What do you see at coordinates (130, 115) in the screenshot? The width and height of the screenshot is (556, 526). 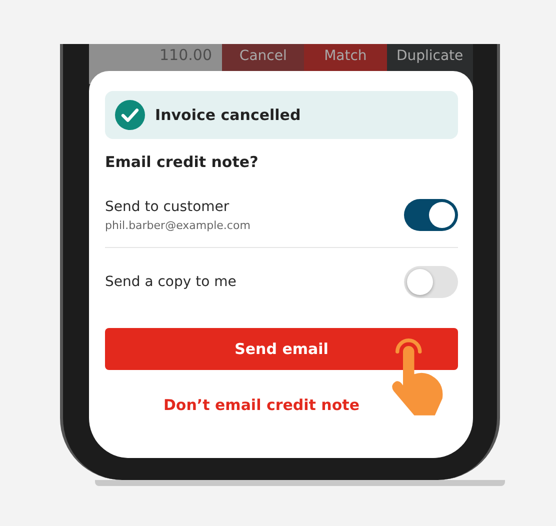 I see `check-icon` at bounding box center [130, 115].